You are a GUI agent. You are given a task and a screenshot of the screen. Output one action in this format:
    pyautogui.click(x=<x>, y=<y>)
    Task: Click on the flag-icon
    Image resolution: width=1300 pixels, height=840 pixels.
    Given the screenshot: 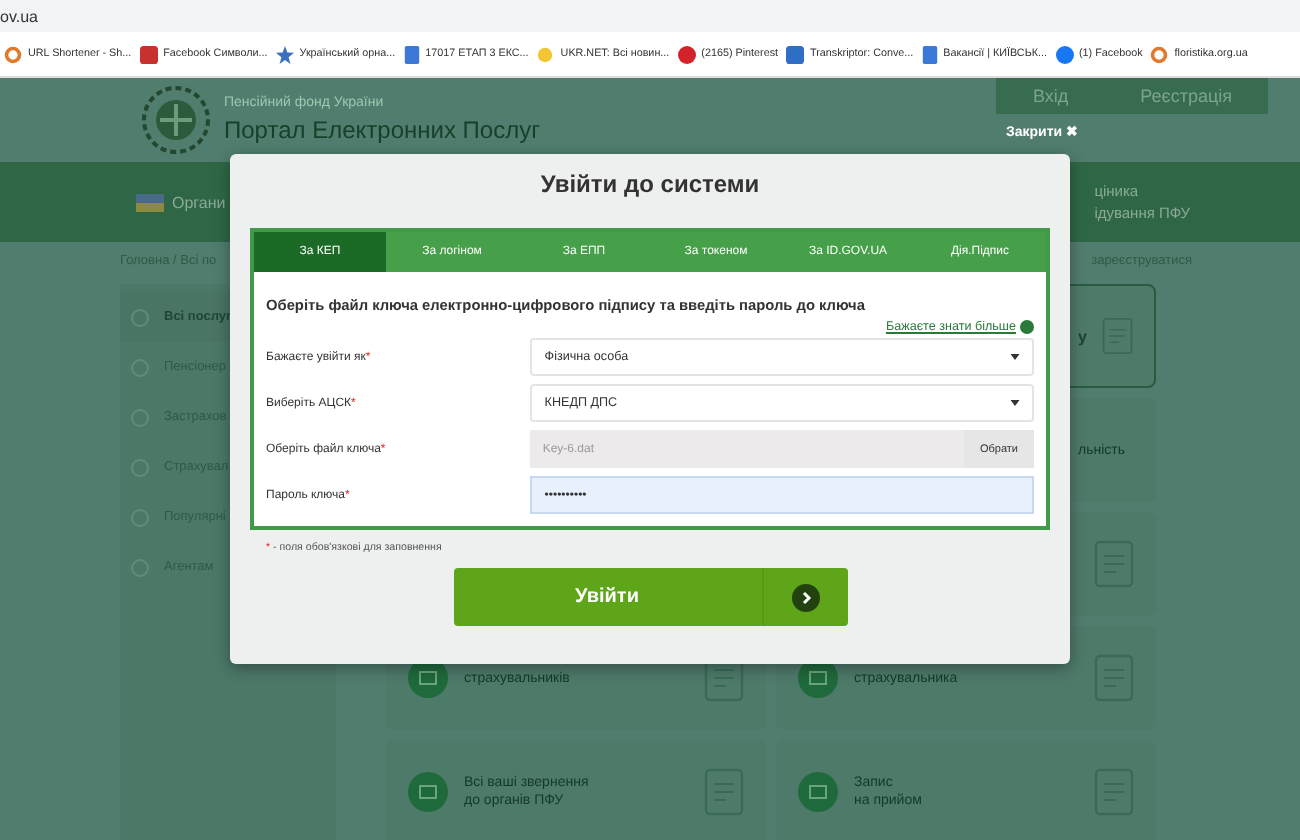 What is the action you would take?
    pyautogui.click(x=150, y=202)
    